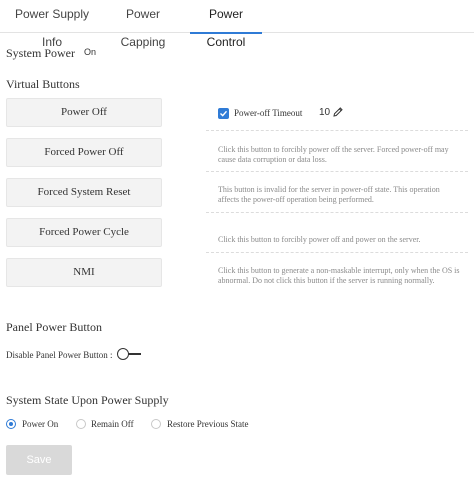  I want to click on virtual-buttons-title: Virtual Buttons, so click(43, 84).